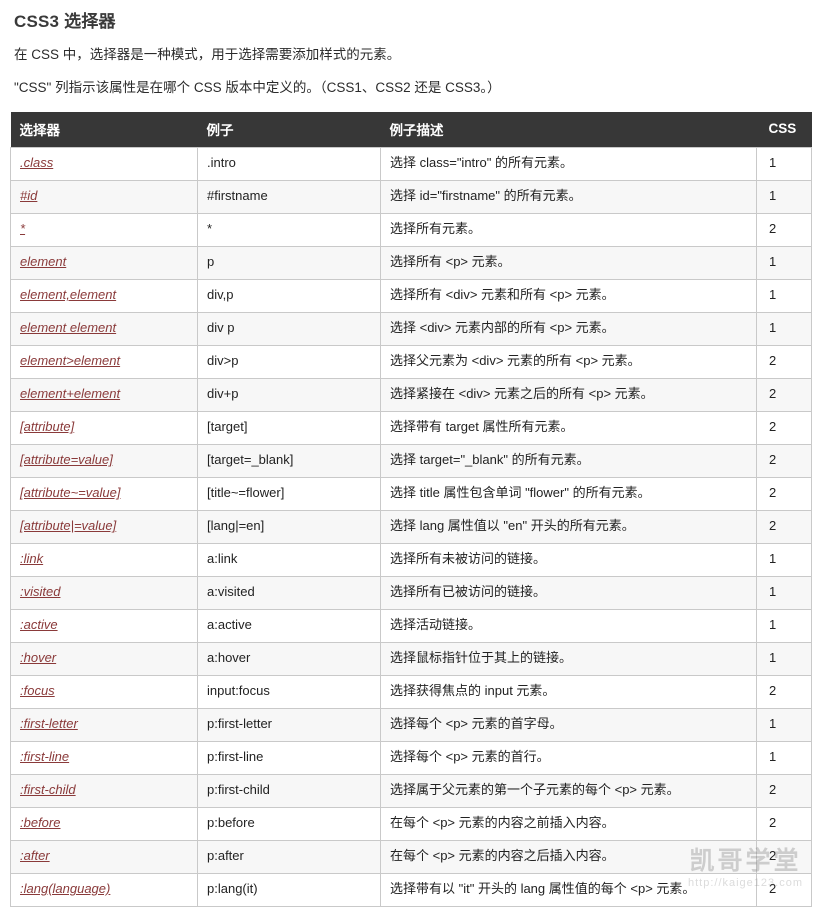 The image size is (821, 907). What do you see at coordinates (411, 163) in the screenshot?
I see `table-row: .class .intro 选择 class="intro" 的所有元素。 1` at bounding box center [411, 163].